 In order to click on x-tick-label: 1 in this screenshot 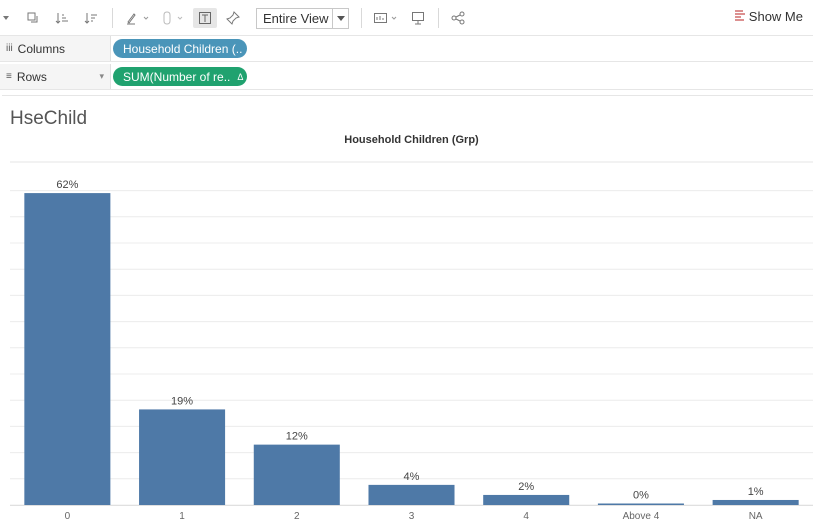, I will do `click(182, 516)`.